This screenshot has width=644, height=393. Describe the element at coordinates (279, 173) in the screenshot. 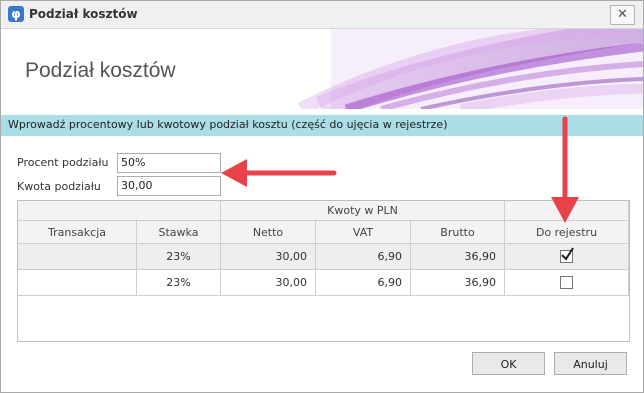

I see `arrow-to-percent-field` at that location.